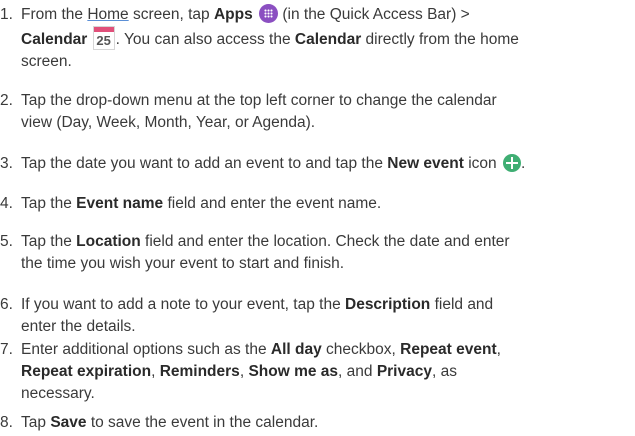  Describe the element at coordinates (357, 371) in the screenshot. I see `step-text: , and` at that location.